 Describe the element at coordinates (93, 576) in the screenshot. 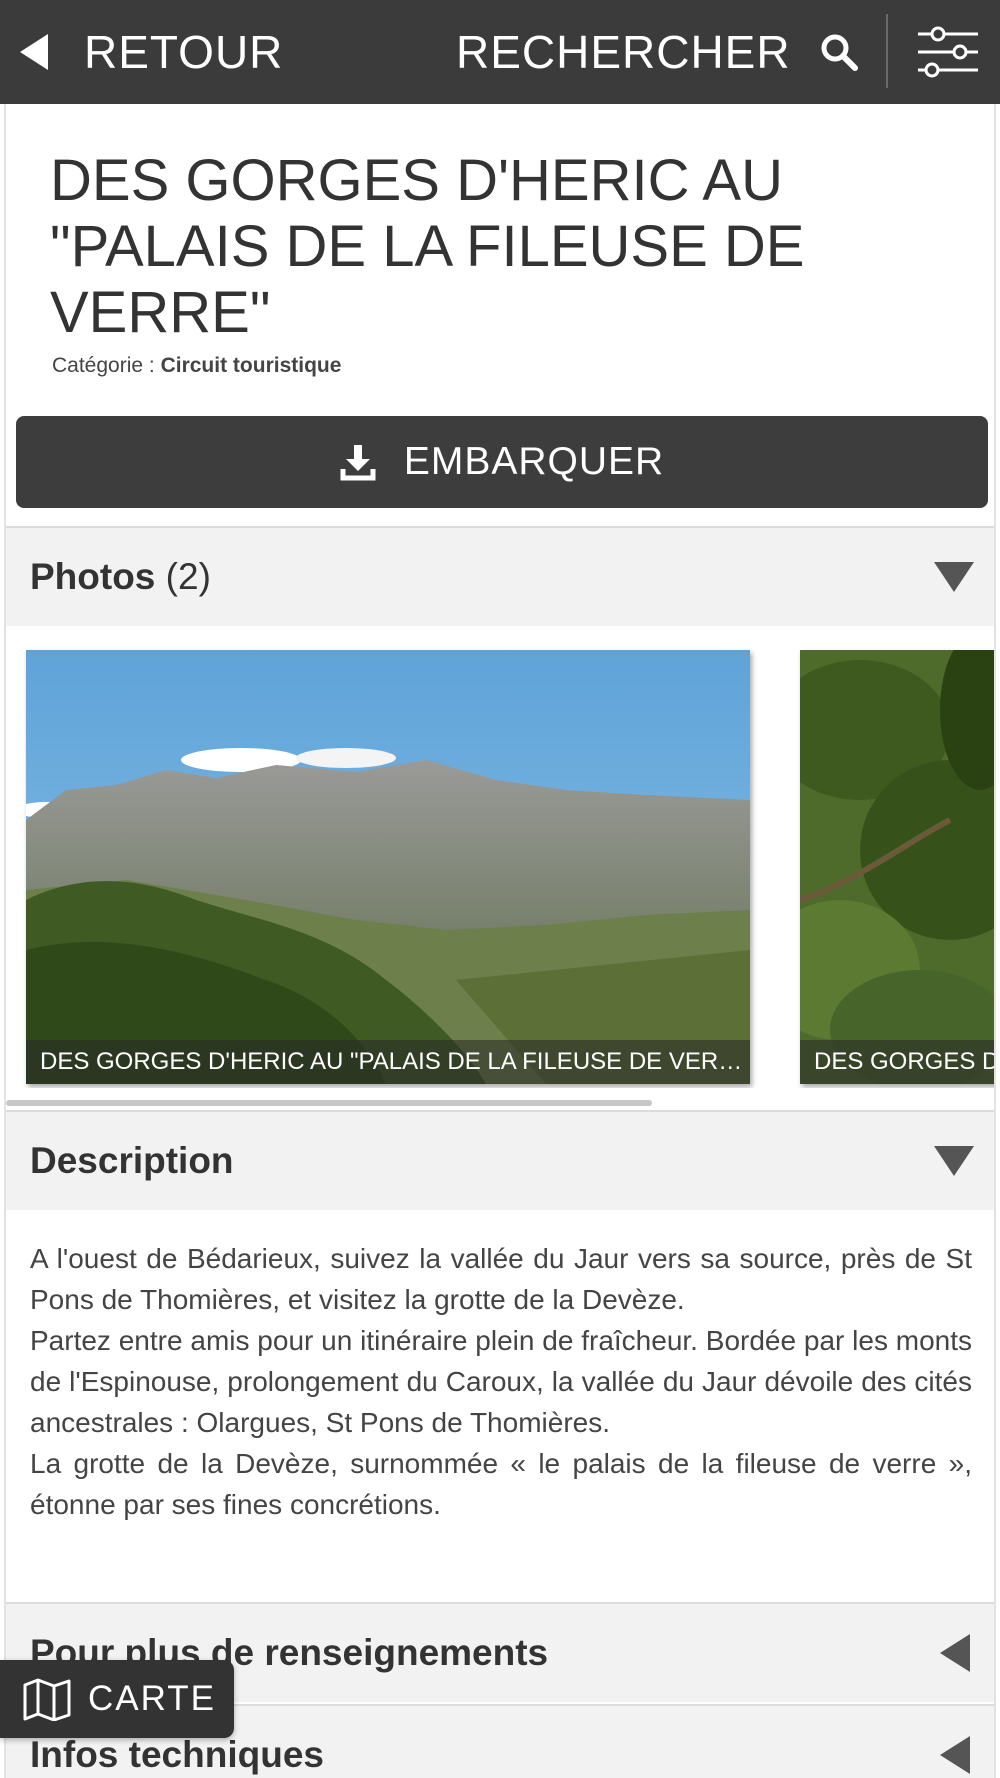

I see `photos-label: Photos` at that location.